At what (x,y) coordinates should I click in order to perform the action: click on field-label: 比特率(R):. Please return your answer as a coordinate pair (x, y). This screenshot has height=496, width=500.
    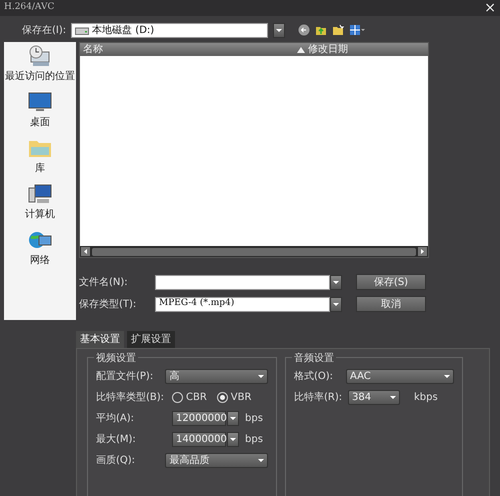
    Looking at the image, I should click on (319, 397).